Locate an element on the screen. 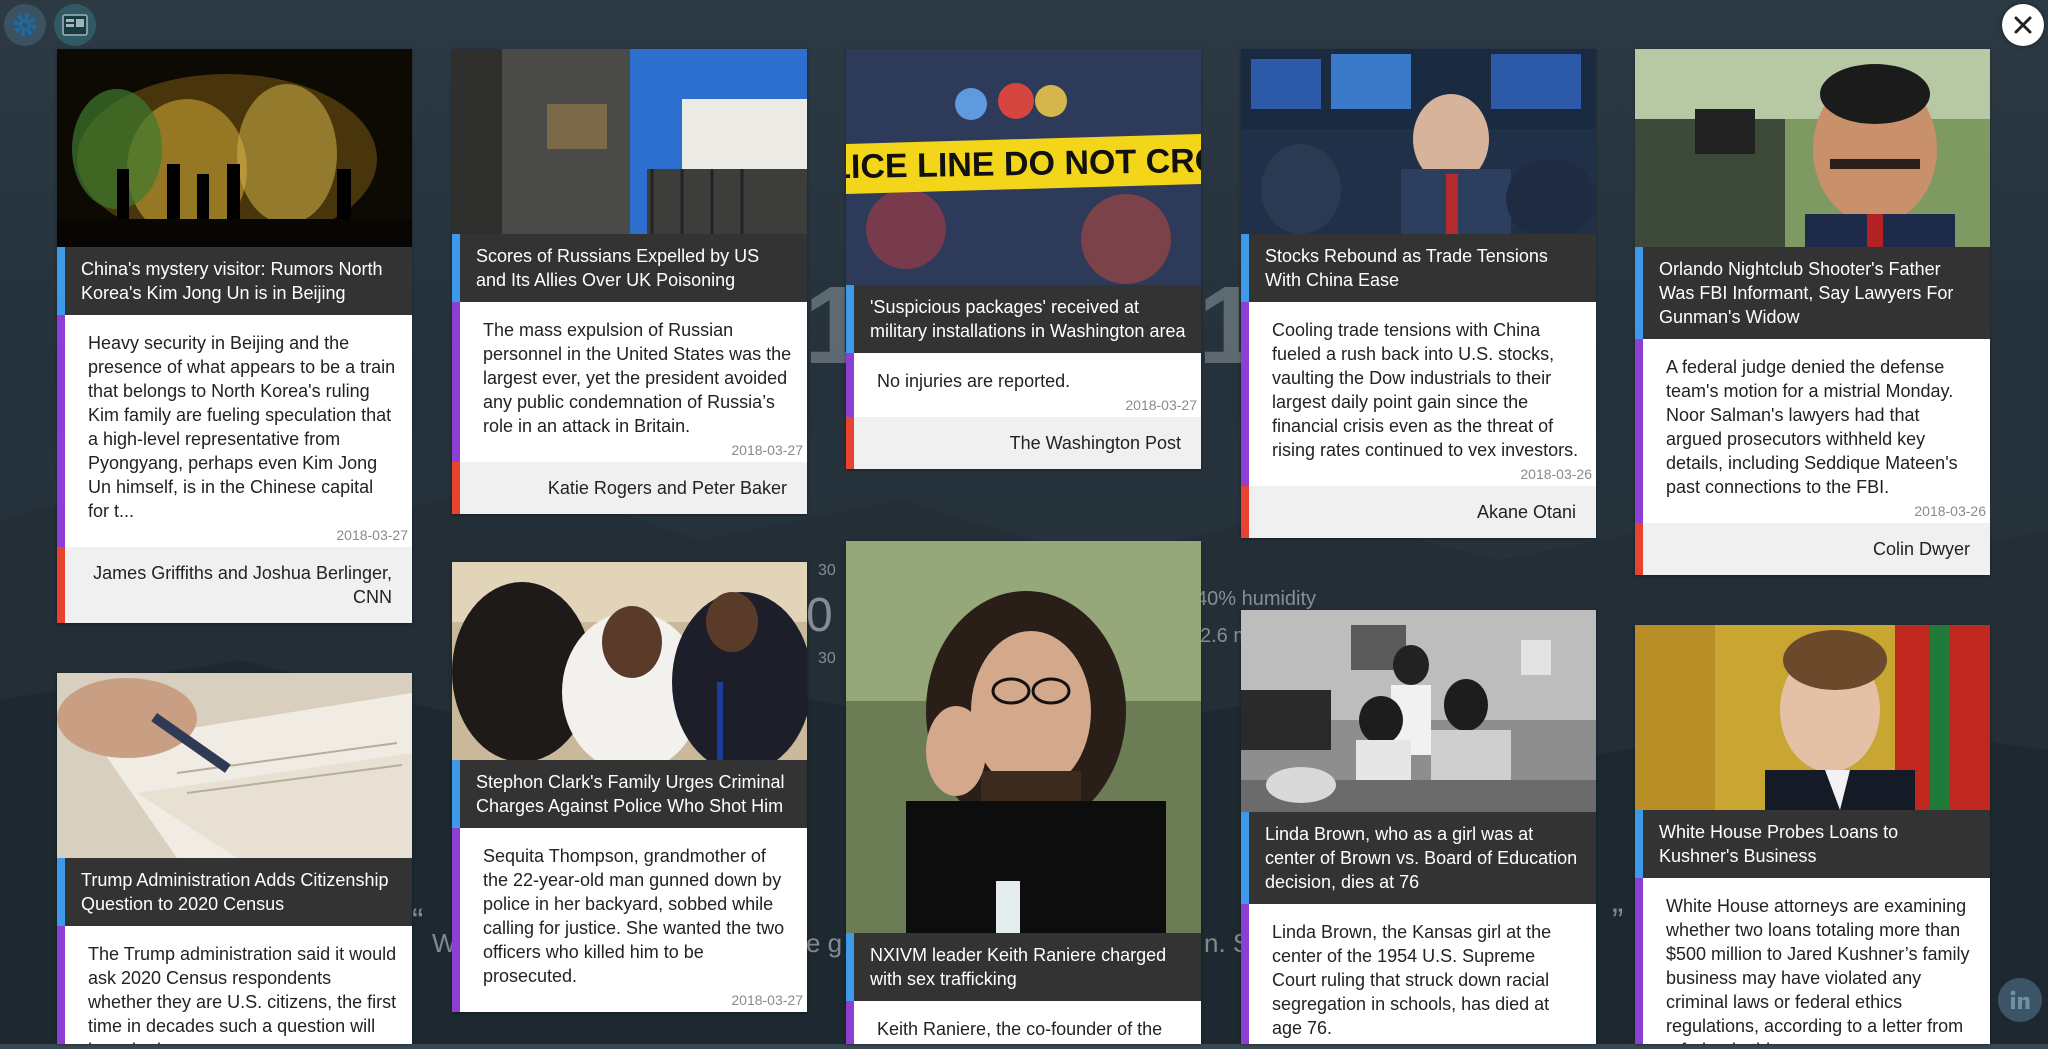 This screenshot has width=2048, height=1049. article-image: POLICE LINE DO NOT CROSS is located at coordinates (1023, 167).